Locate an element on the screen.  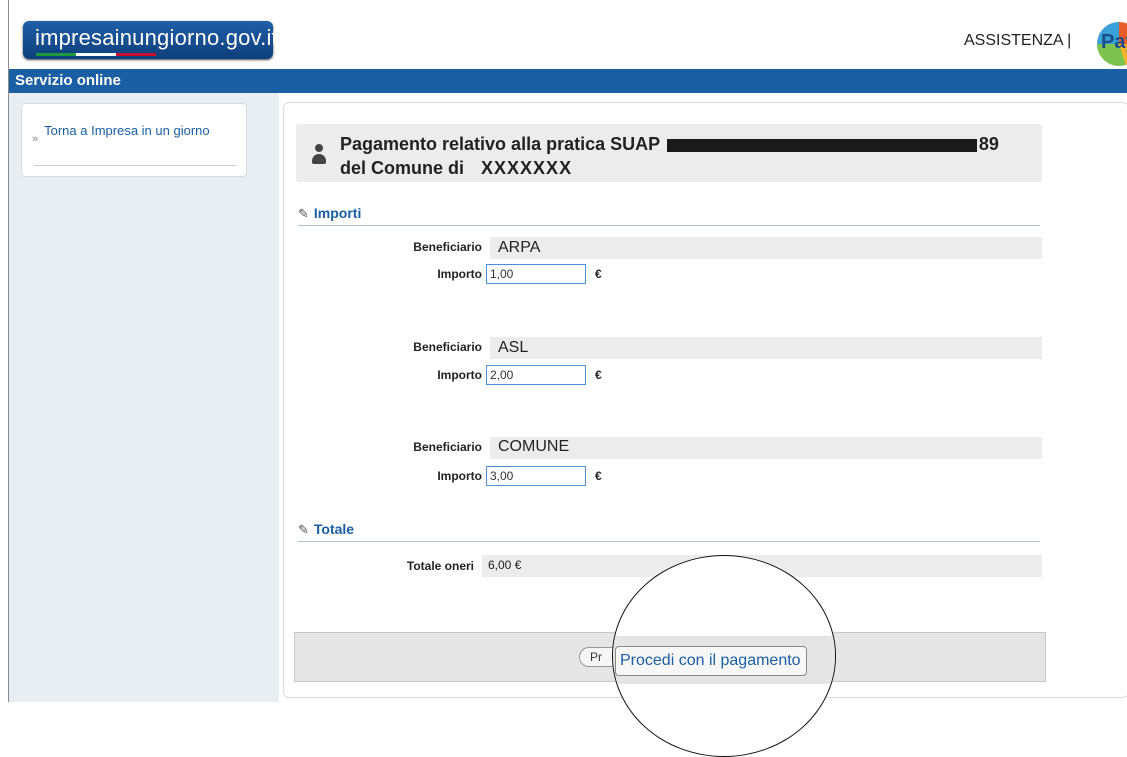
totale-value: 6,00 € is located at coordinates (505, 565).